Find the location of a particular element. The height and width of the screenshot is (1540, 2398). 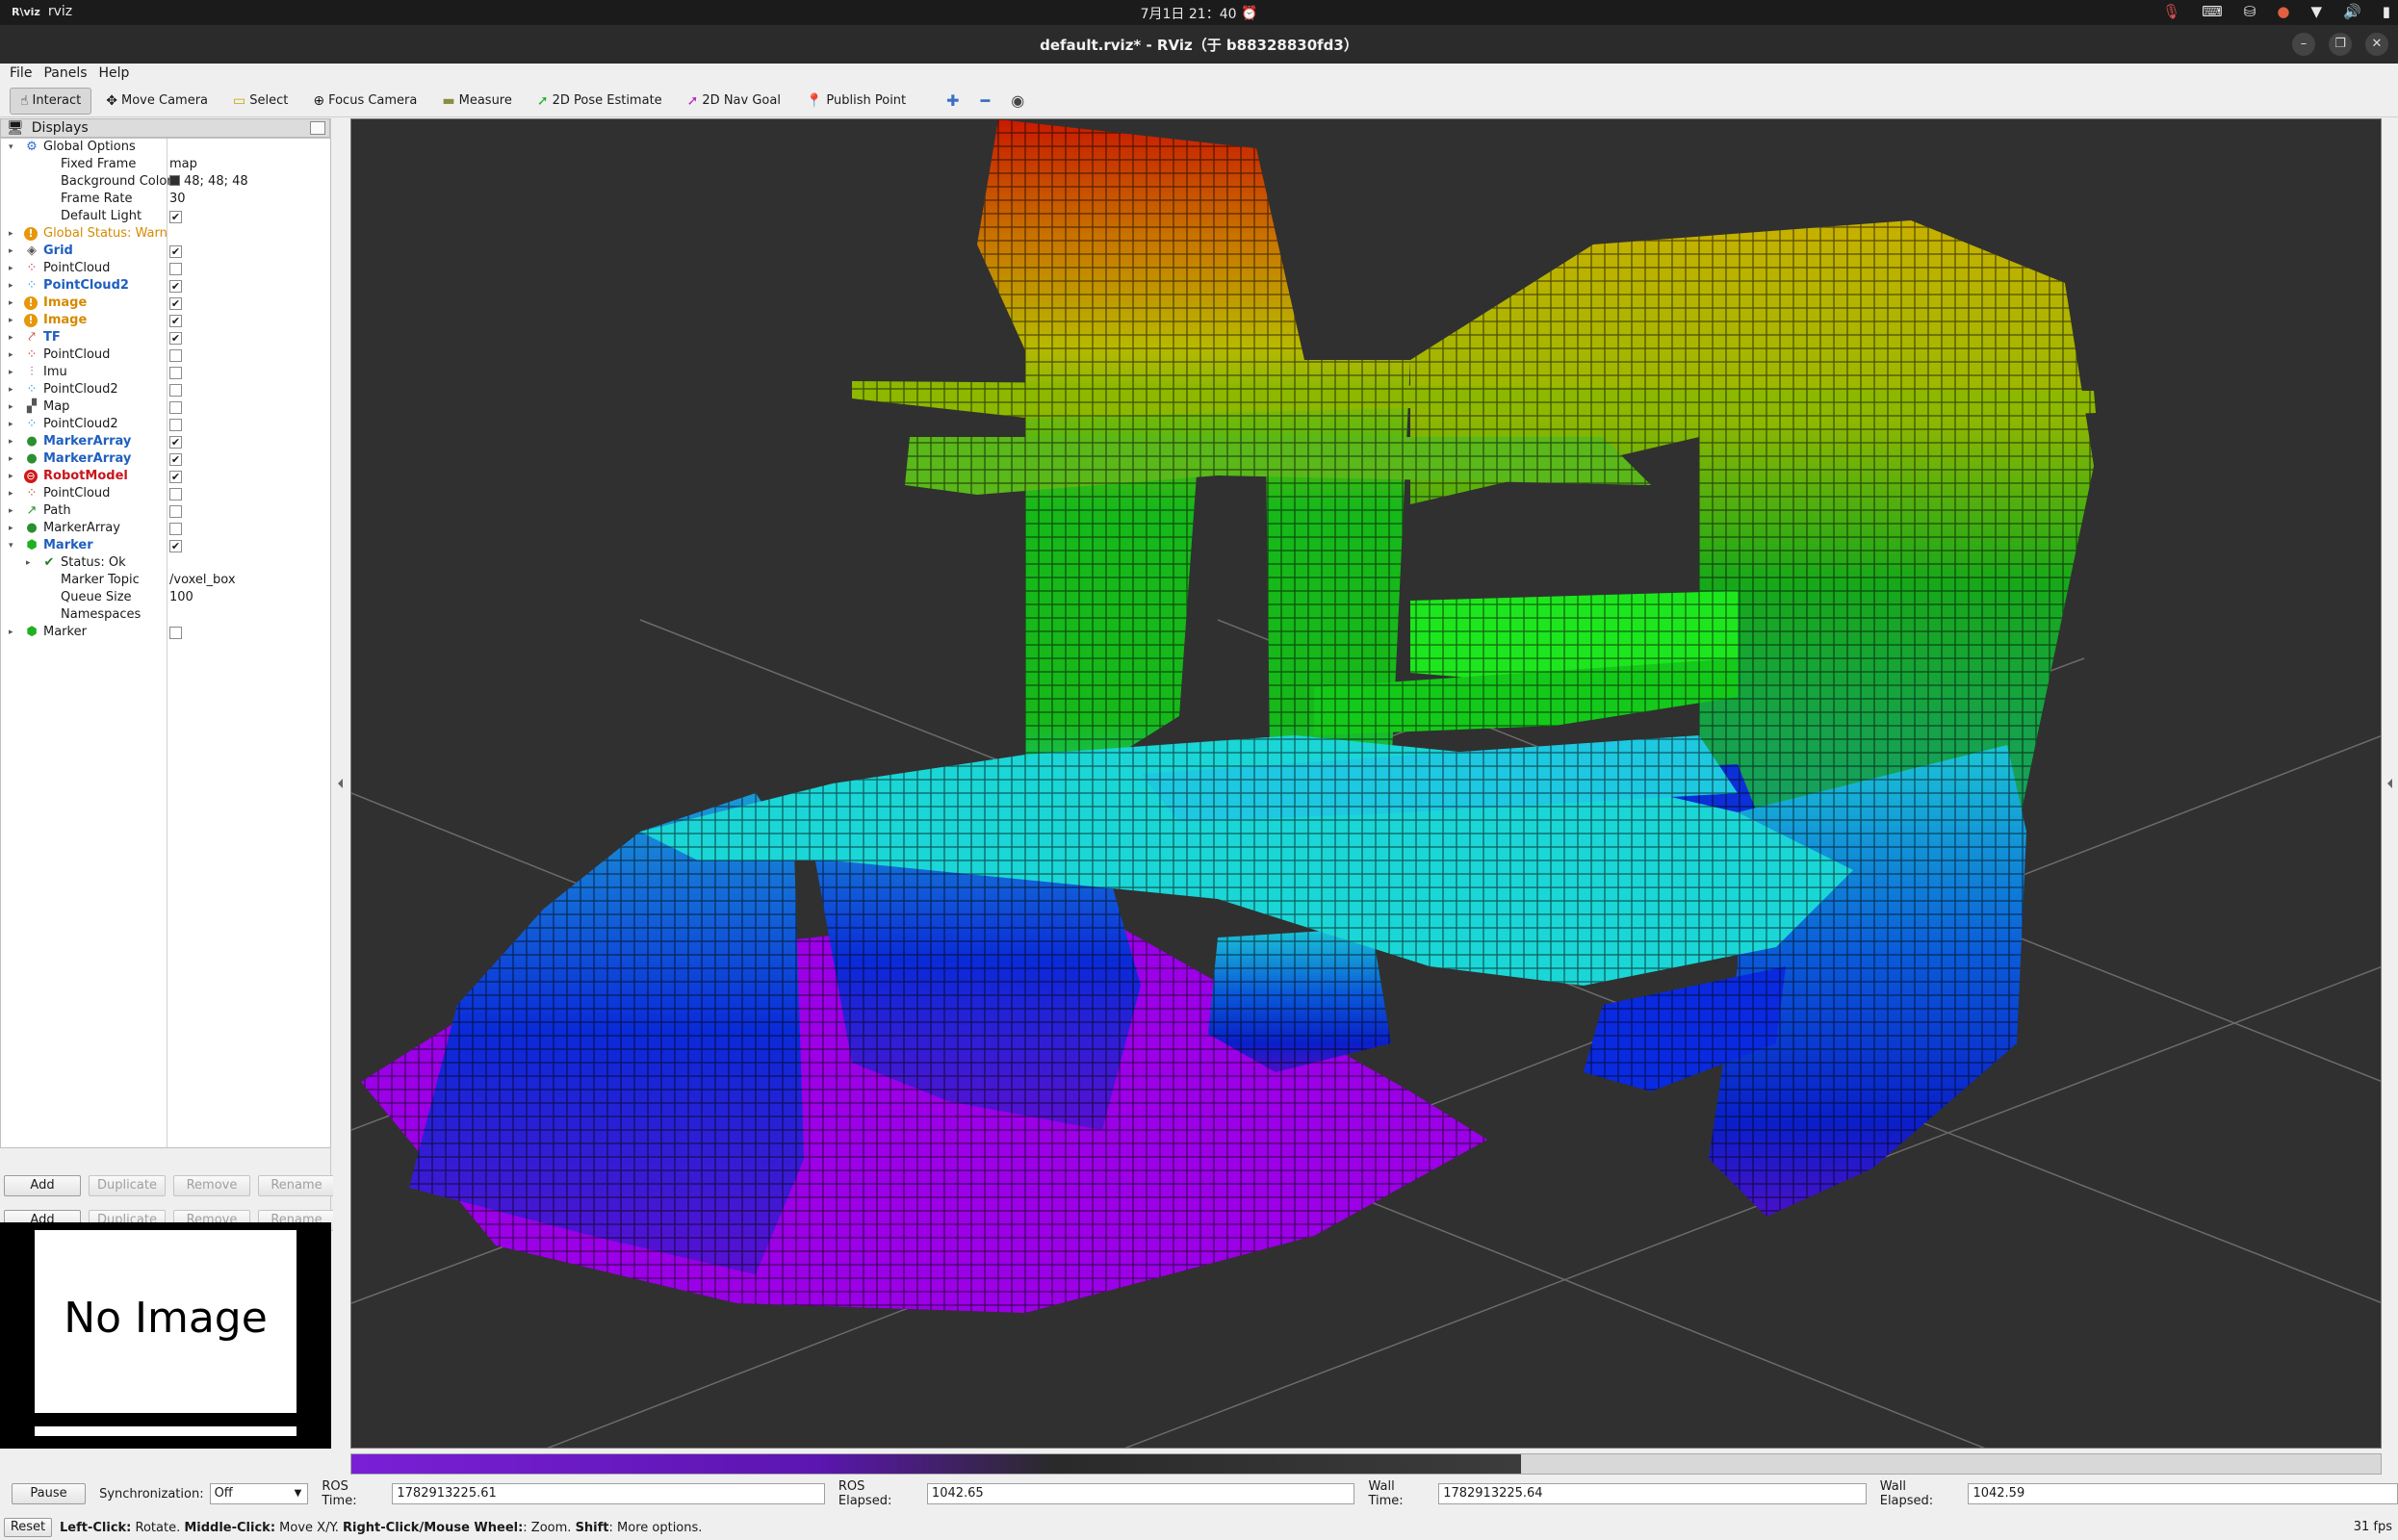

display-row: Default Light ✔ is located at coordinates (165, 216).